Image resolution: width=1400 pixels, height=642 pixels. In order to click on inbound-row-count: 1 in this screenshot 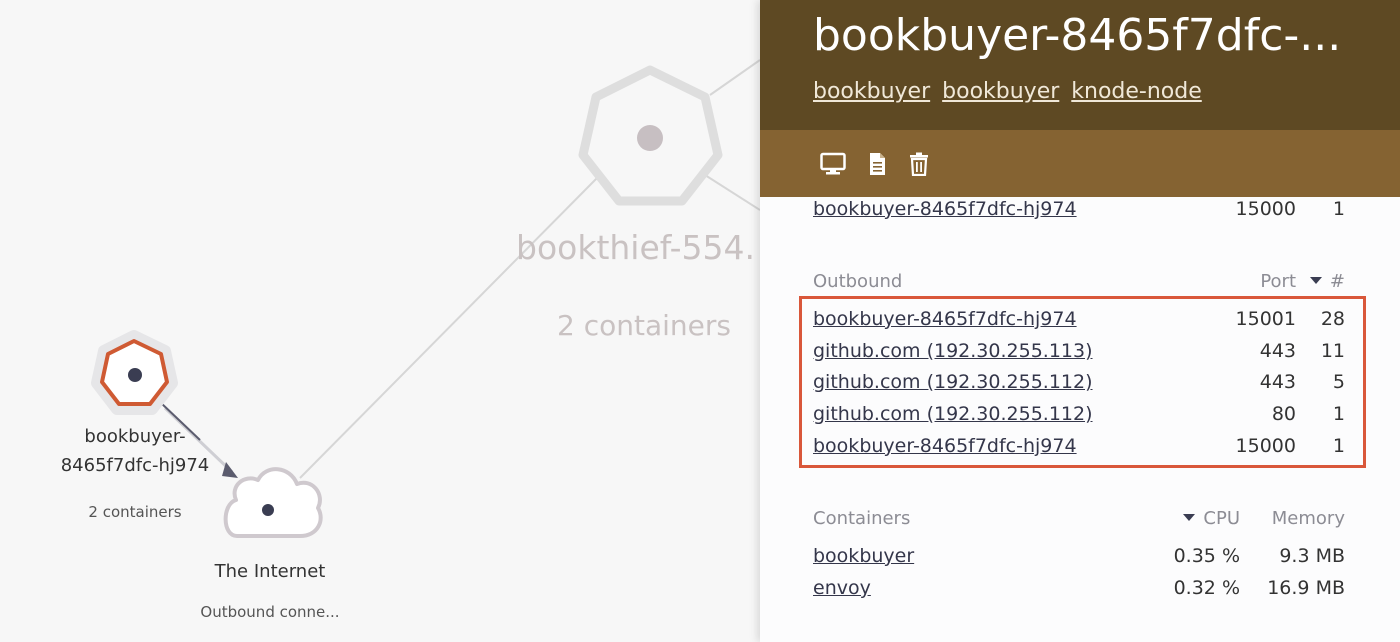, I will do `click(1338, 209)`.